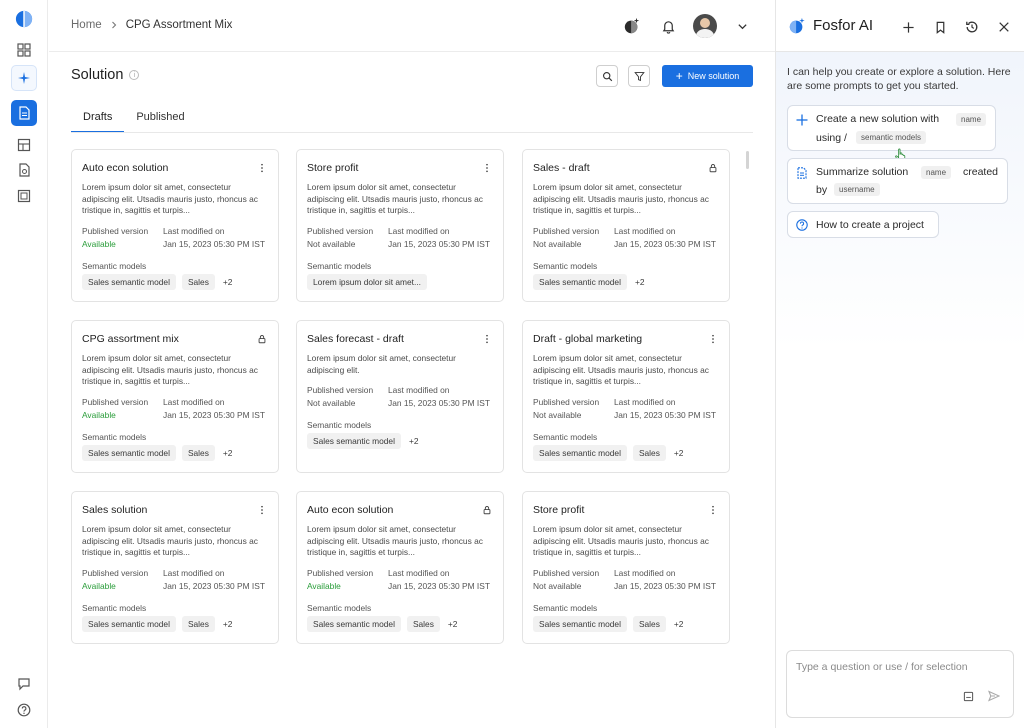 This screenshot has width=1024, height=728. Describe the element at coordinates (561, 168) in the screenshot. I see `card-title: Sales - draft` at that location.